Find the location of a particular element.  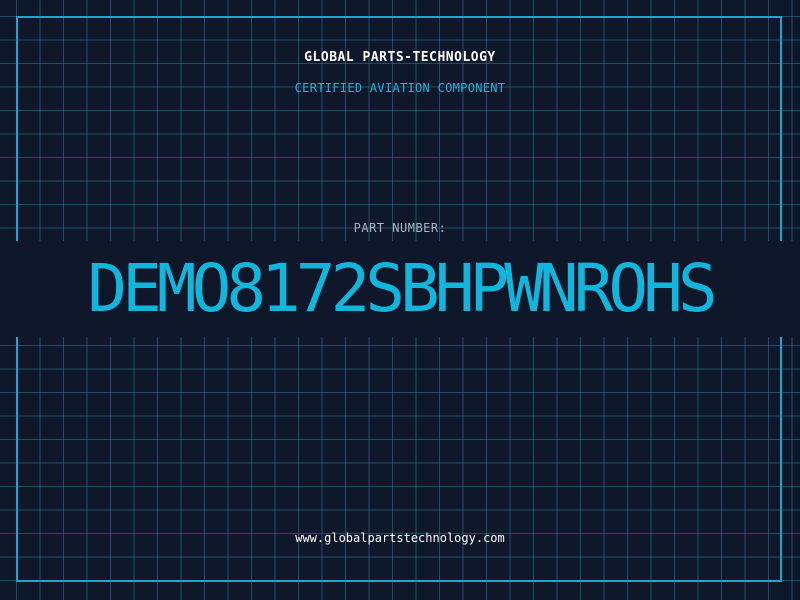

part-number-label: PART NUMBER: is located at coordinates (400, 228).